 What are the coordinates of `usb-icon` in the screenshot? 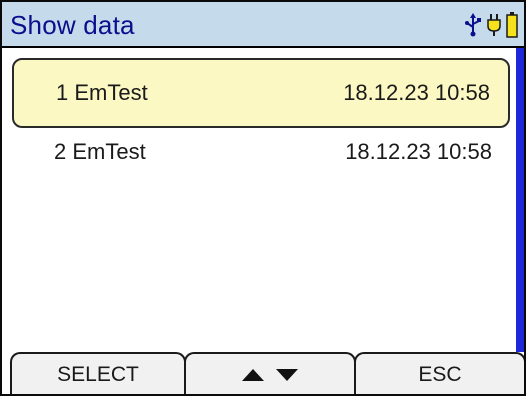 It's located at (473, 25).